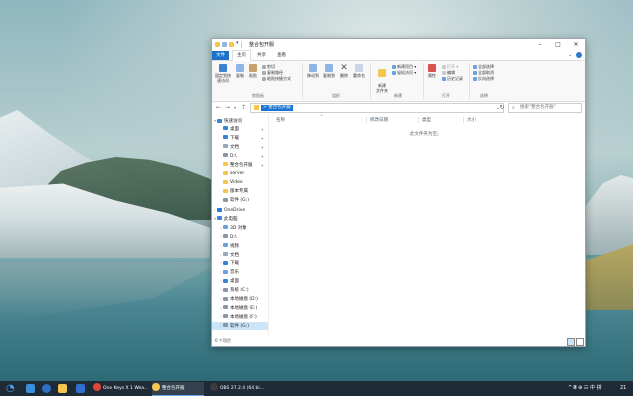 This screenshot has height=396, width=633. Describe the element at coordinates (404, 72) in the screenshot. I see `easy-access-button: 轻松访问 ▾` at that location.